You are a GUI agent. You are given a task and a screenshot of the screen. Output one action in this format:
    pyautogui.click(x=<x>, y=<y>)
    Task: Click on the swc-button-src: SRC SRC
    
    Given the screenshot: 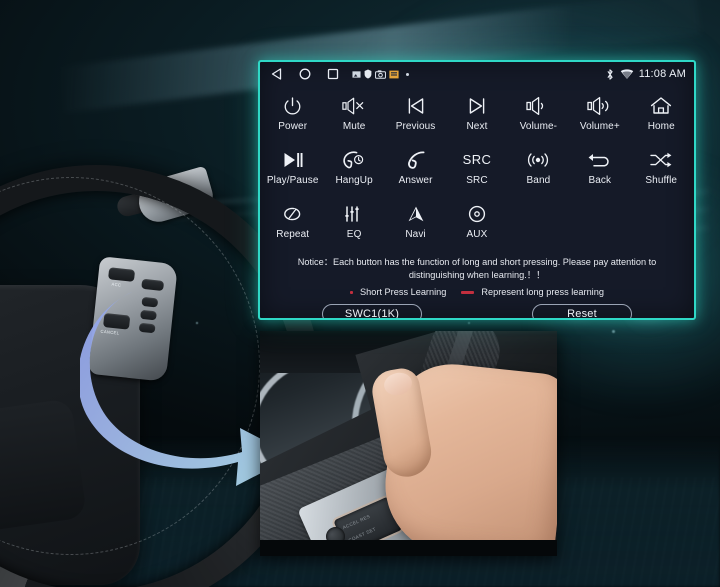 What is the action you would take?
    pyautogui.click(x=476, y=171)
    